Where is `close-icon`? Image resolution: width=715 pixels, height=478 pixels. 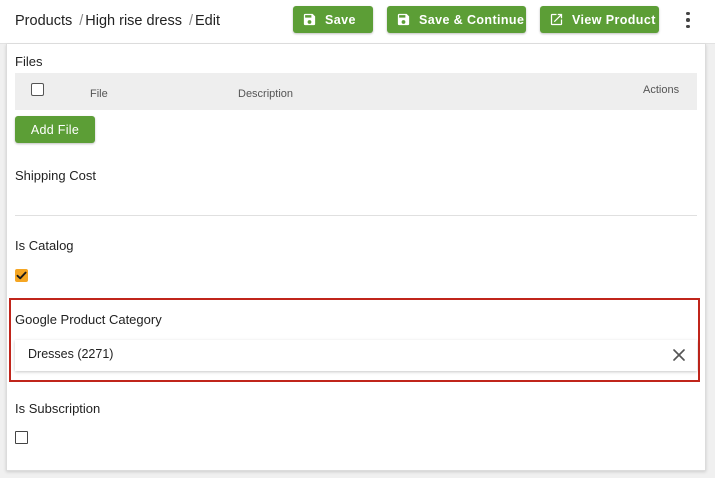
close-icon is located at coordinates (679, 355).